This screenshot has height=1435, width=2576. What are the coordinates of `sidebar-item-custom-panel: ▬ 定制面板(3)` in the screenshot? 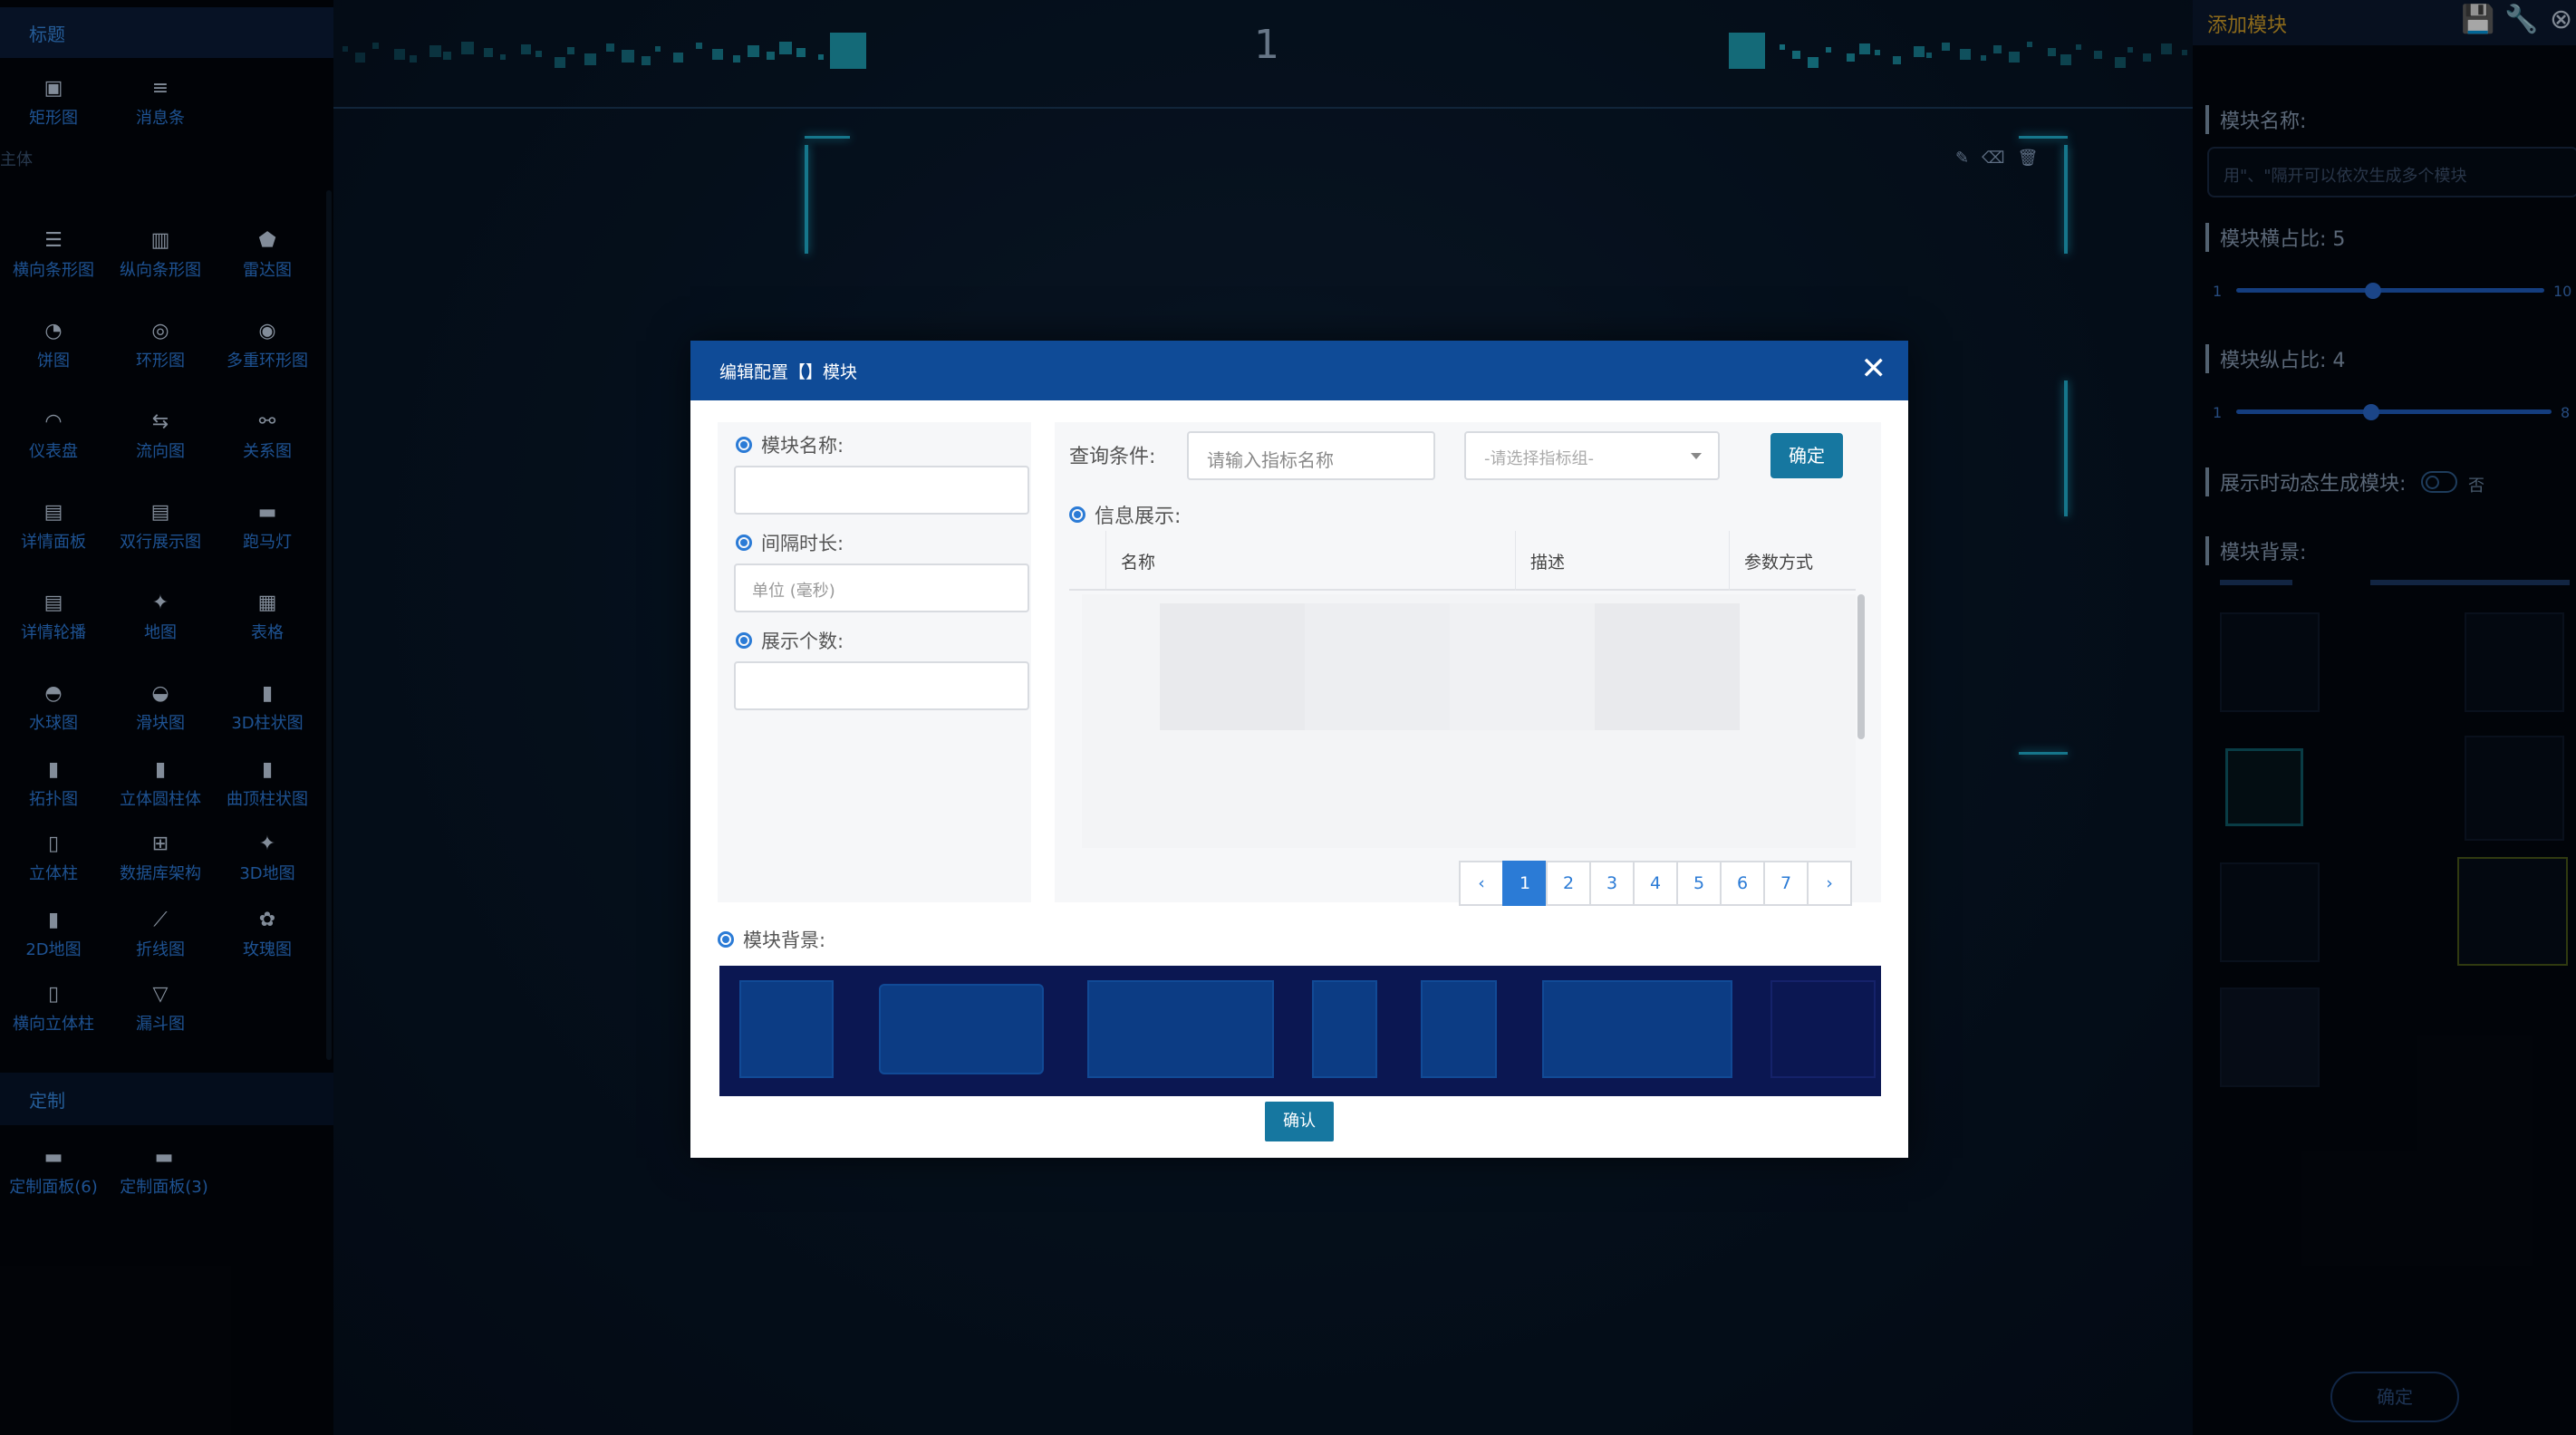 It's located at (164, 1179).